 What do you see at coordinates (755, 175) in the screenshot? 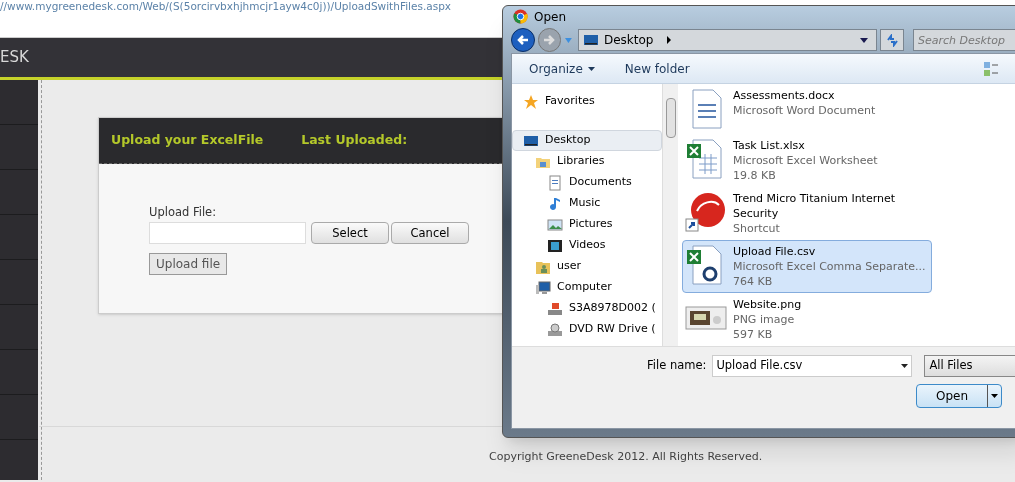
I see `file-size: 19.8 KB` at bounding box center [755, 175].